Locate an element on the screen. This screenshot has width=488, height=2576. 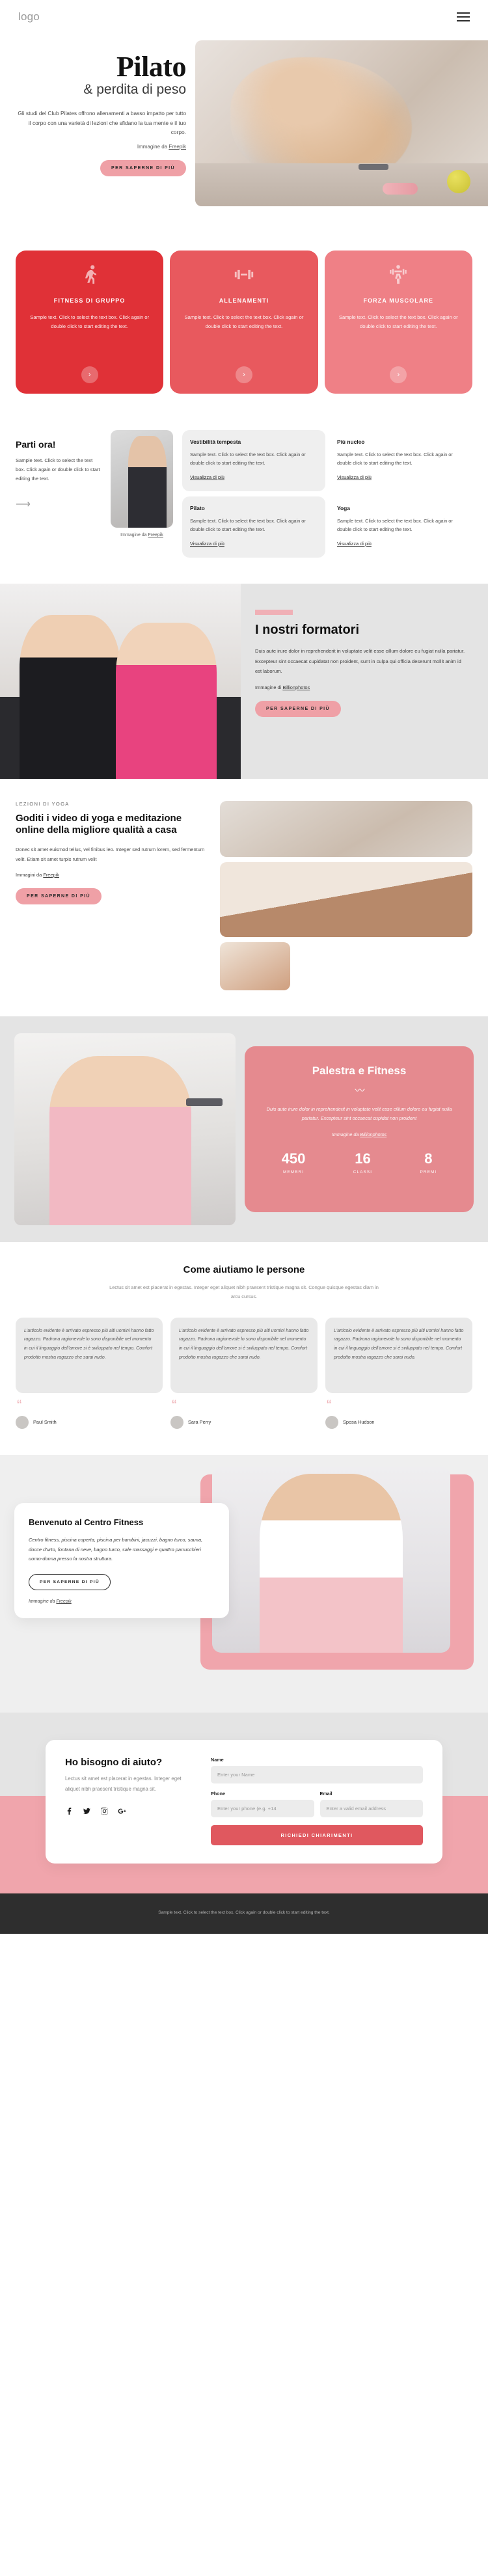
email-input is located at coordinates (371, 1808).